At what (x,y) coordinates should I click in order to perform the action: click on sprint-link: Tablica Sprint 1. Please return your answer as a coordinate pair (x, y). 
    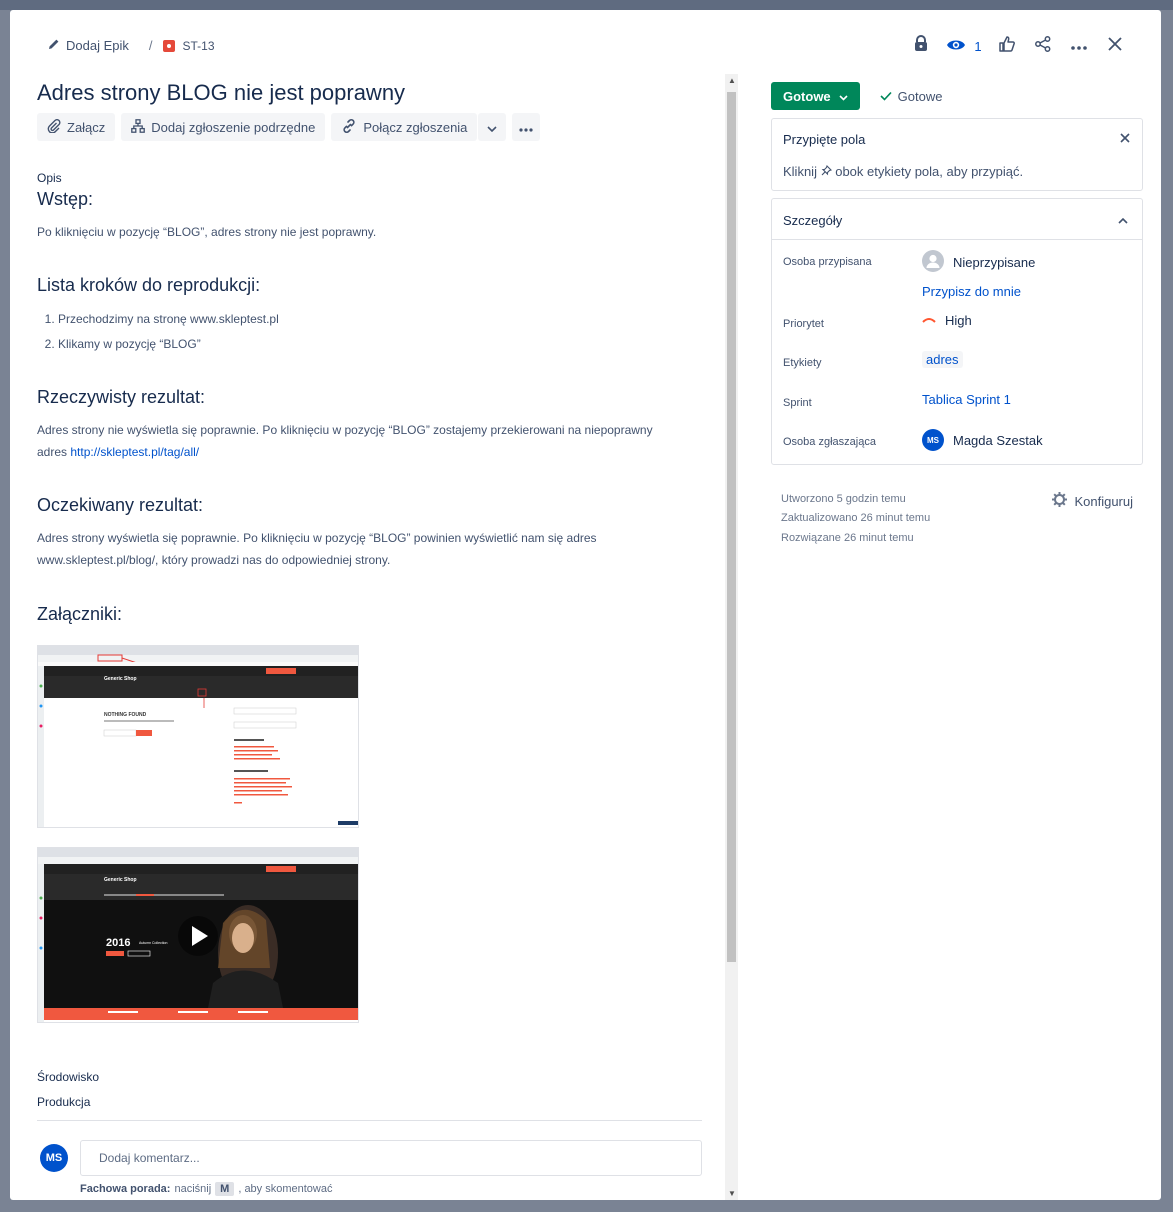
    Looking at the image, I should click on (966, 399).